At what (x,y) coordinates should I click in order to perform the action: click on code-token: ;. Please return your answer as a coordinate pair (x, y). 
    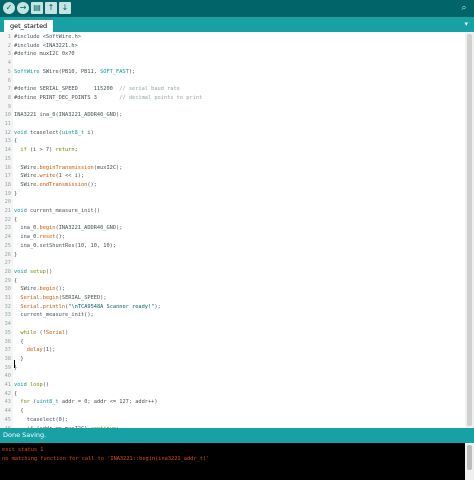
    Looking at the image, I should click on (76, 150).